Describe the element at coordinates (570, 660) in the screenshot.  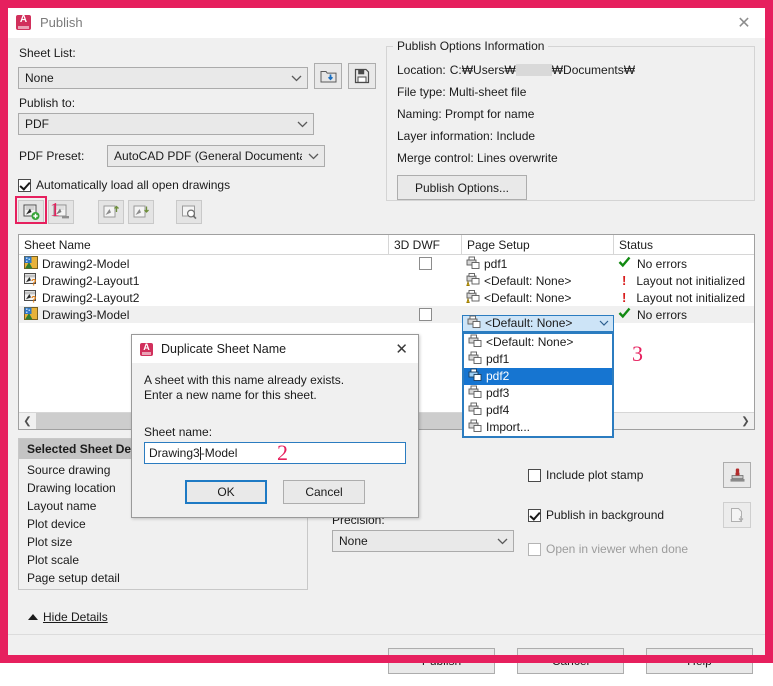
I see `cancel-button: Cancel` at that location.